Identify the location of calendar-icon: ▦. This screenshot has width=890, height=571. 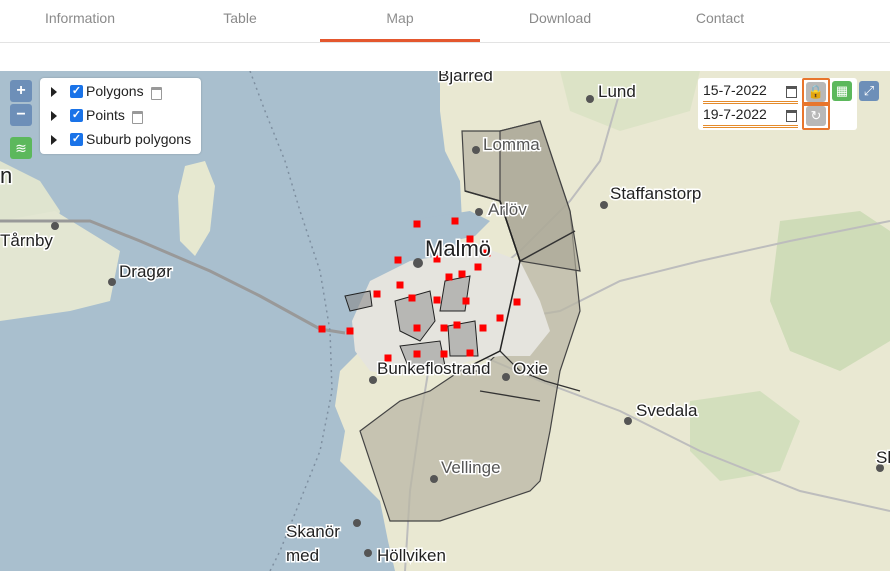
(842, 90).